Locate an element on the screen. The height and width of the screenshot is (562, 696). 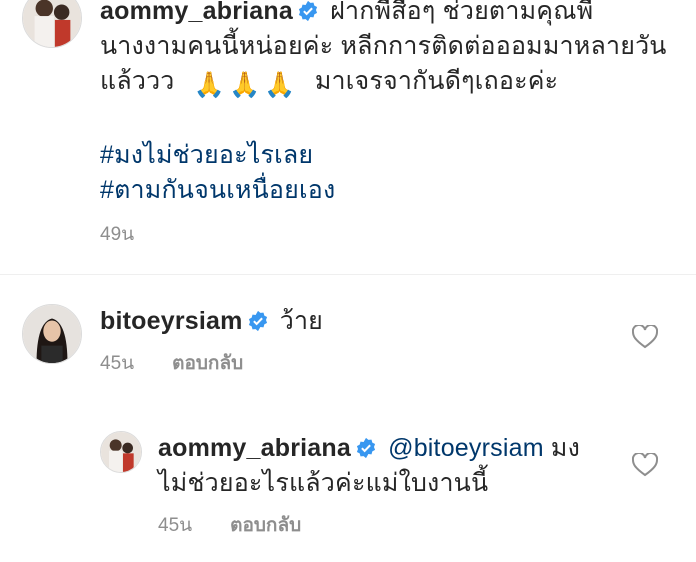
reply-username: aommy_abriana is located at coordinates (254, 448).